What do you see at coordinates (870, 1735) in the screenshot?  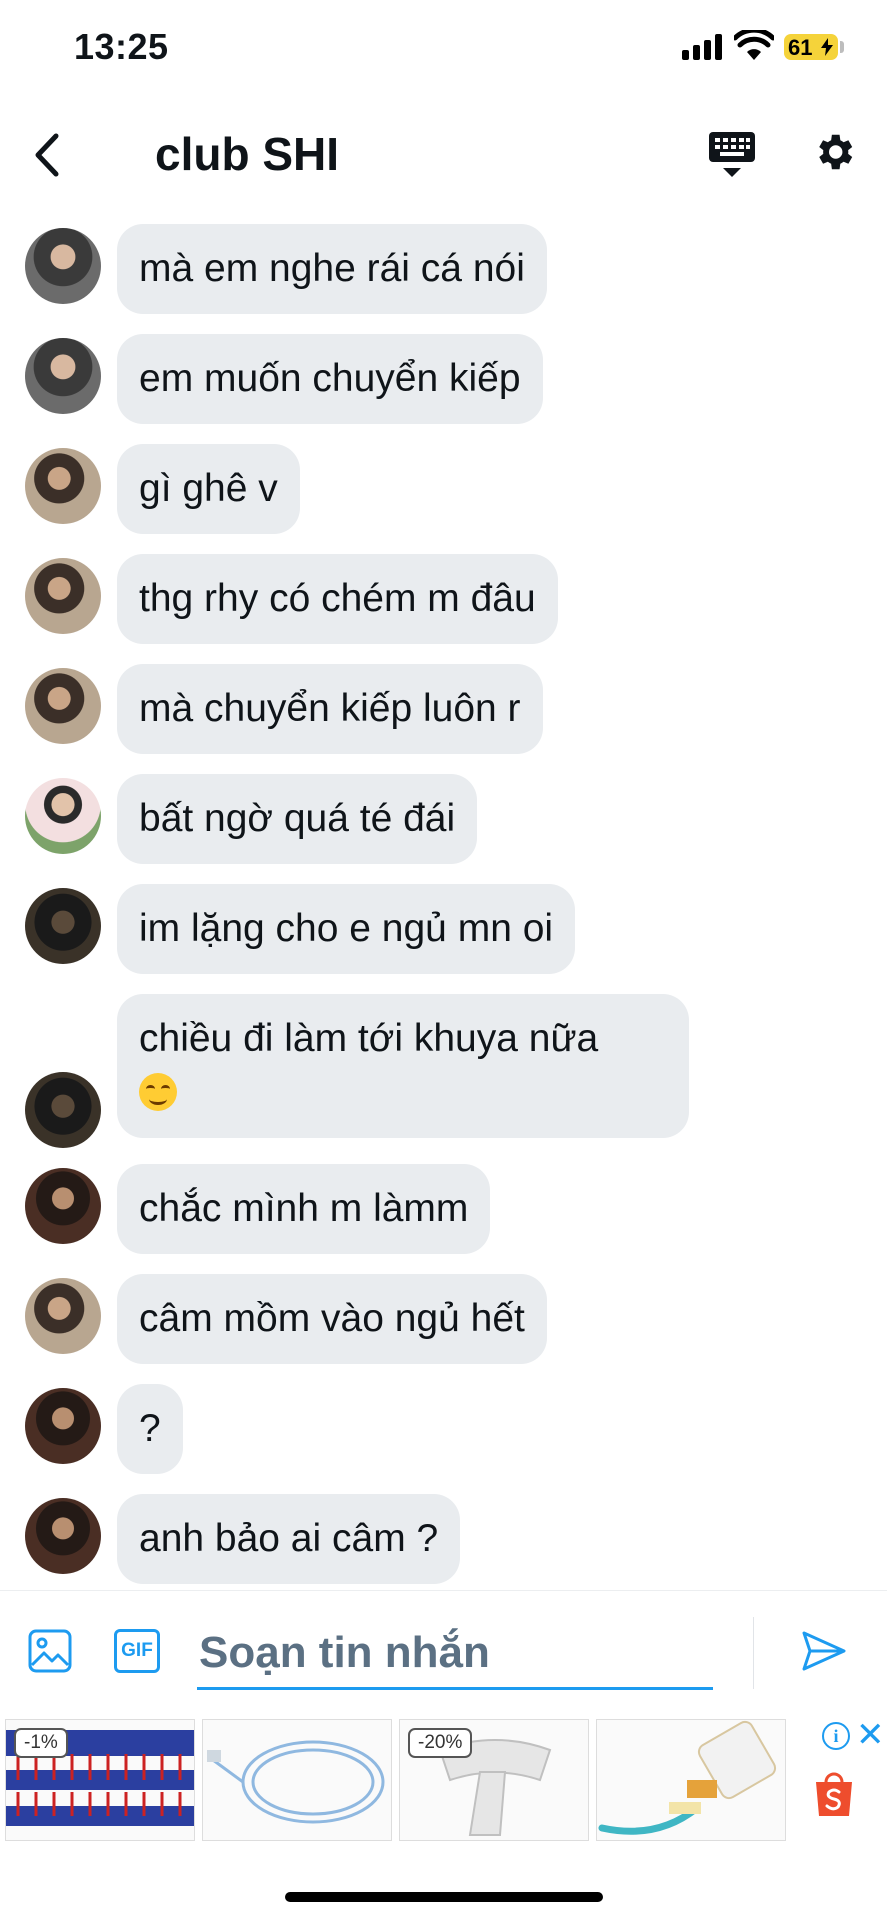 I see `ad-close-icon: ✕` at bounding box center [870, 1735].